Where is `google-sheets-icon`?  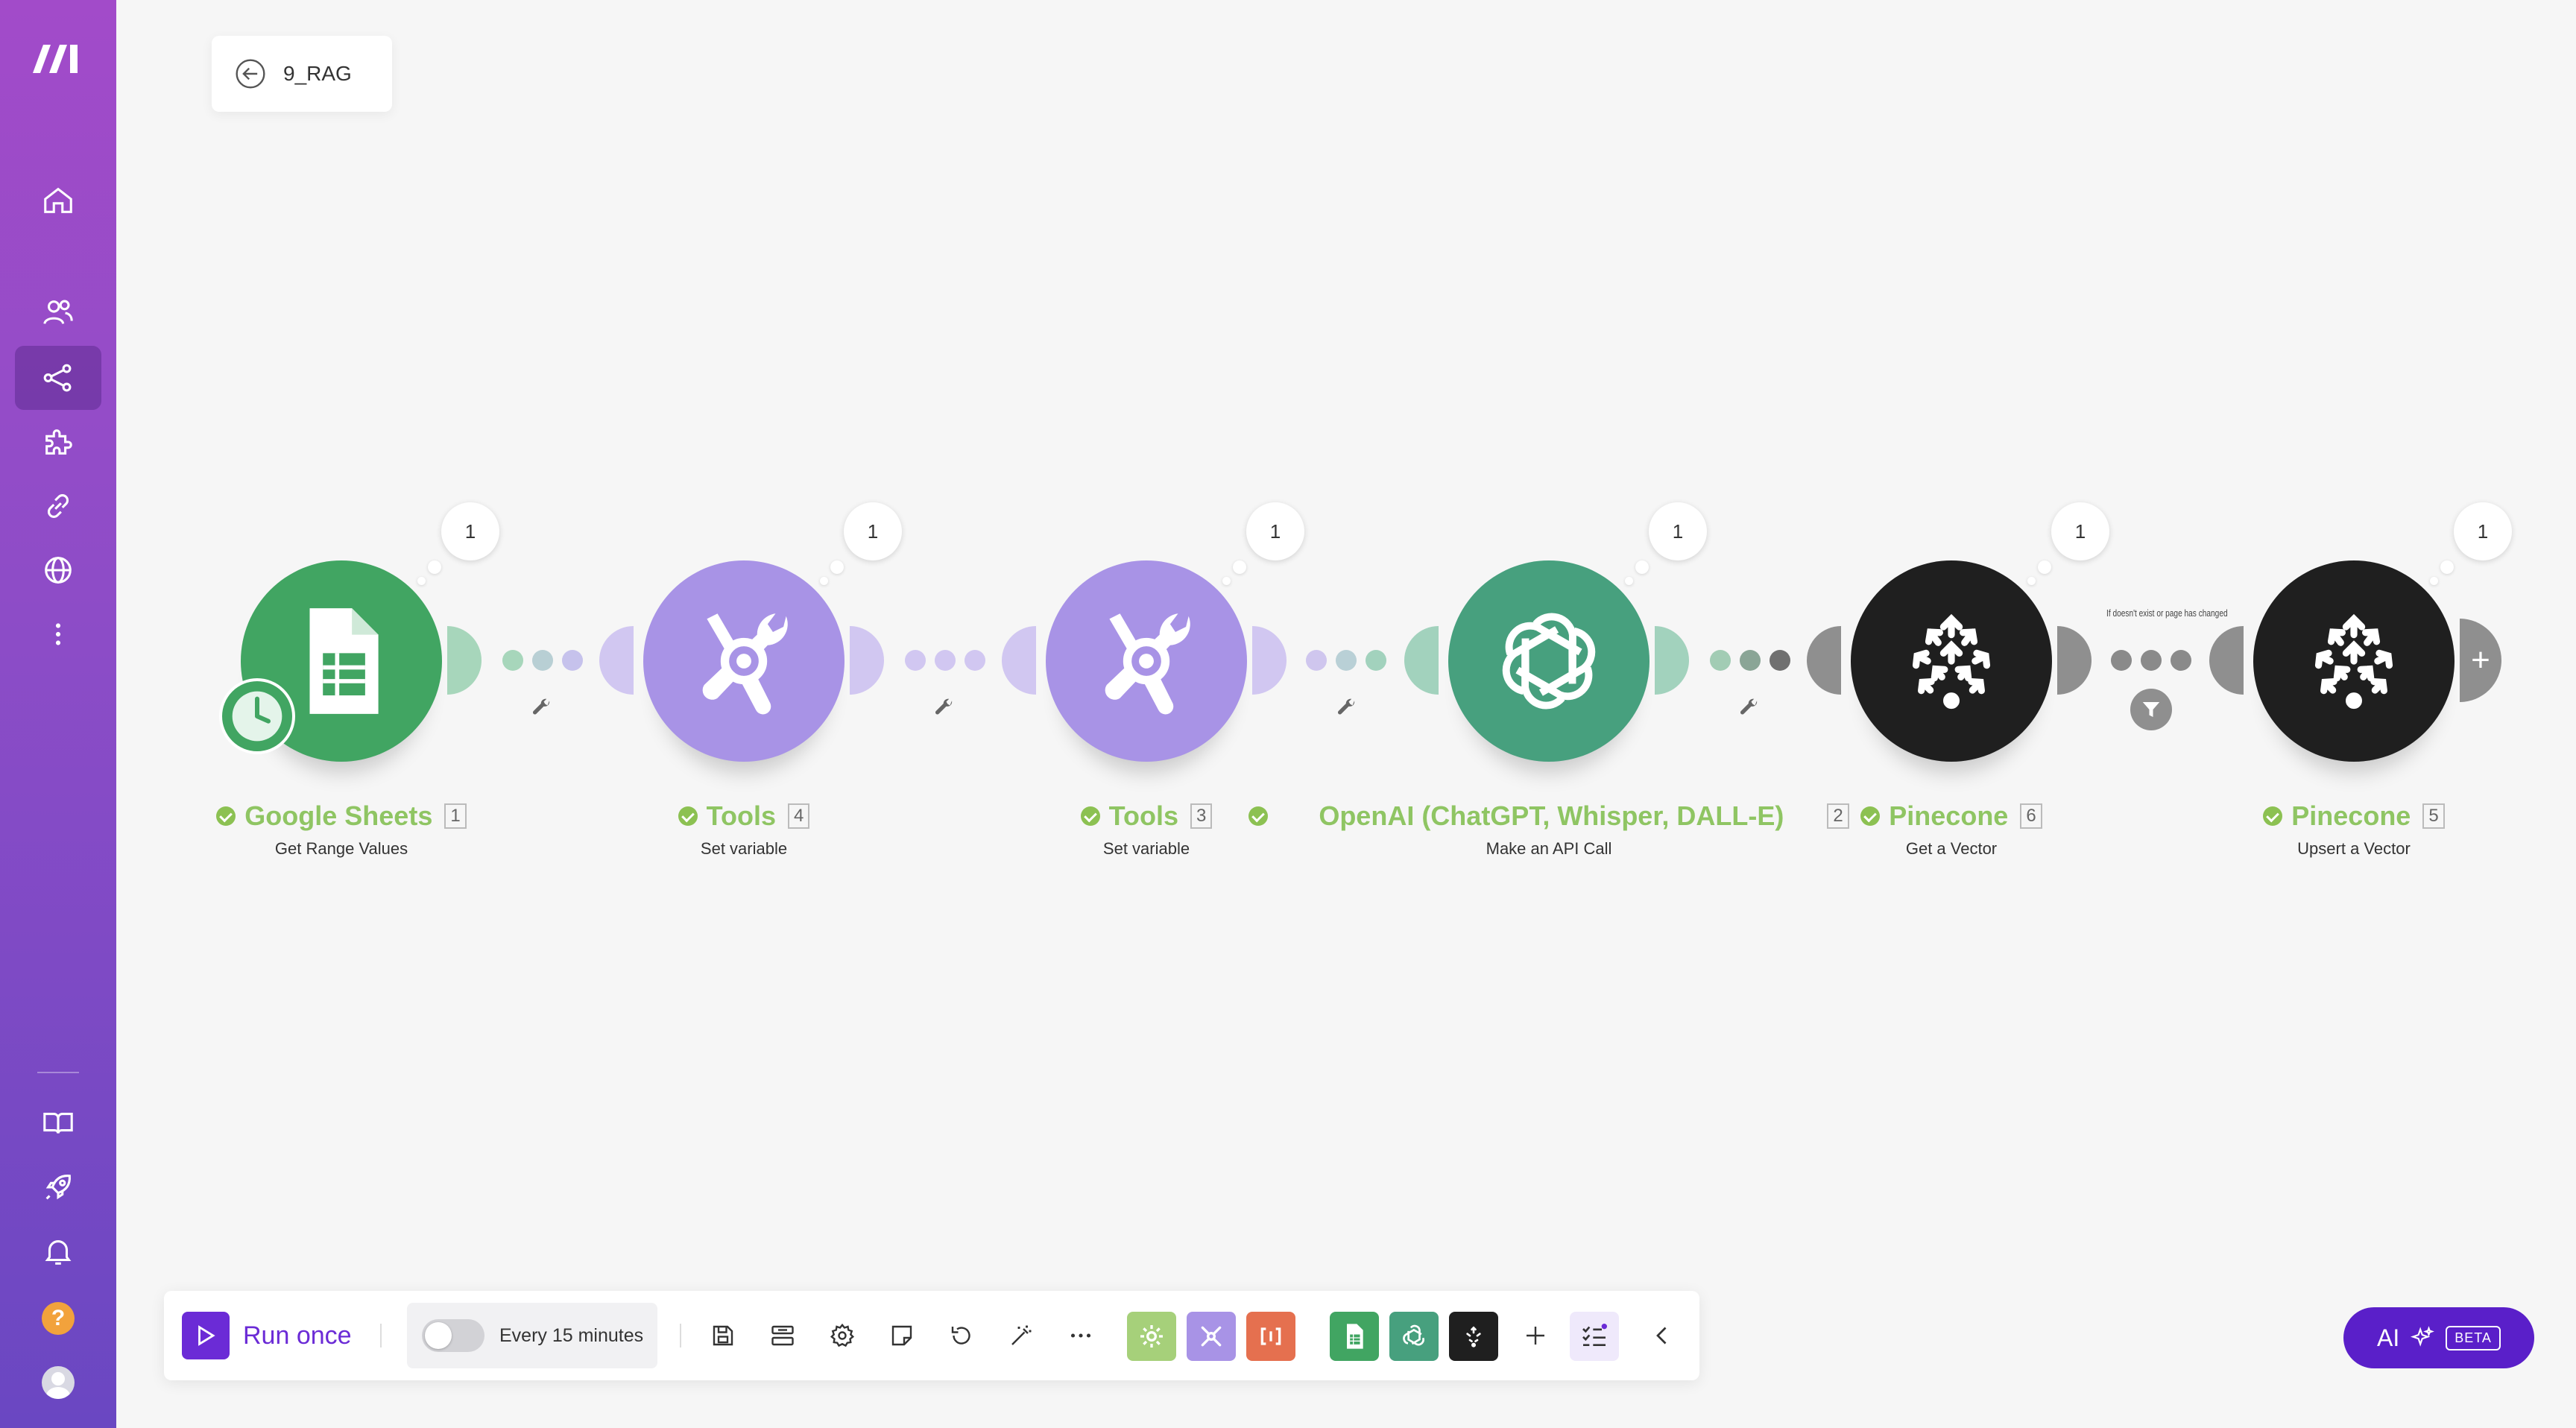 google-sheets-icon is located at coordinates (1355, 1336).